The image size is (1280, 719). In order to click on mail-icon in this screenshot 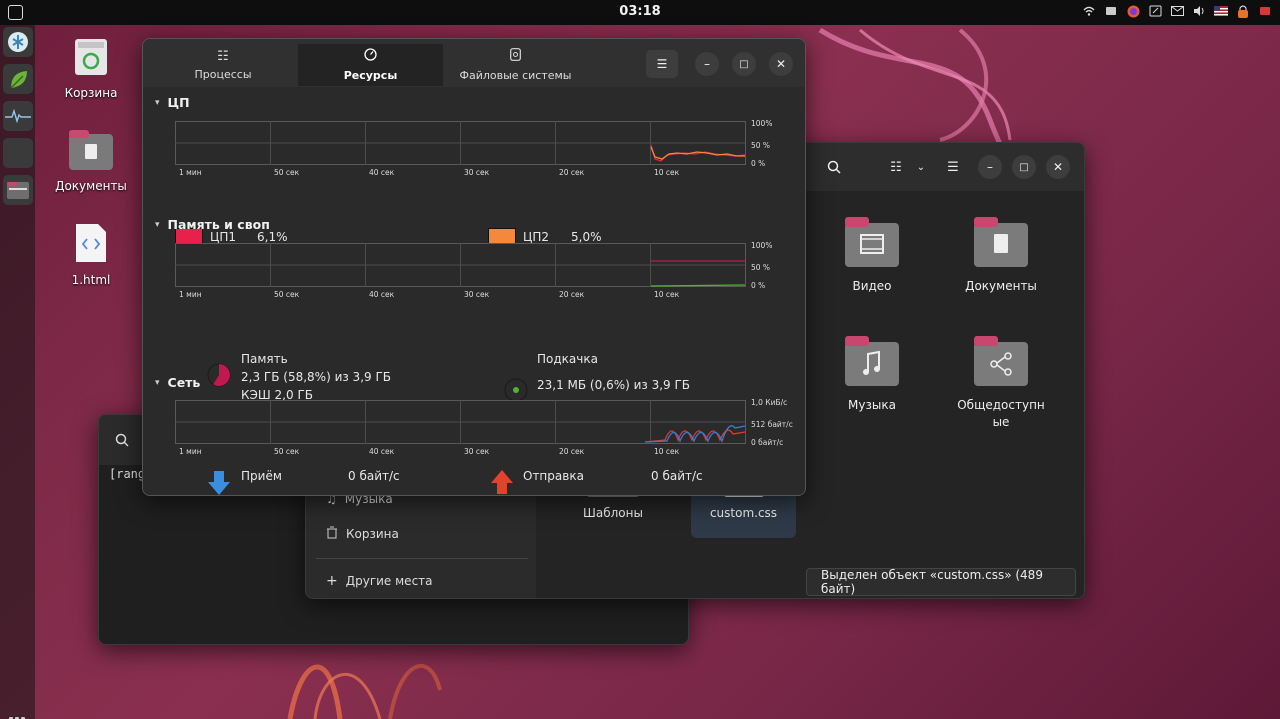, I will do `click(1177, 11)`.